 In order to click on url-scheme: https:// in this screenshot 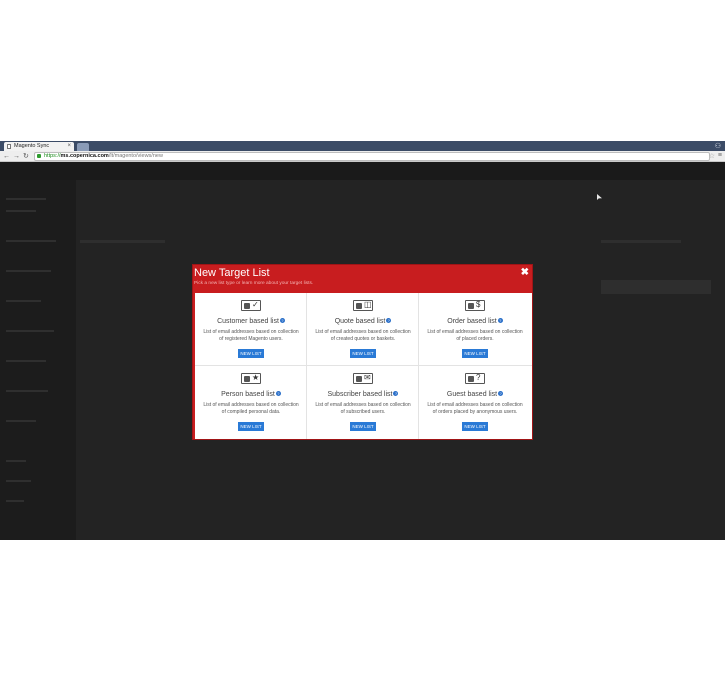, I will do `click(52, 156)`.